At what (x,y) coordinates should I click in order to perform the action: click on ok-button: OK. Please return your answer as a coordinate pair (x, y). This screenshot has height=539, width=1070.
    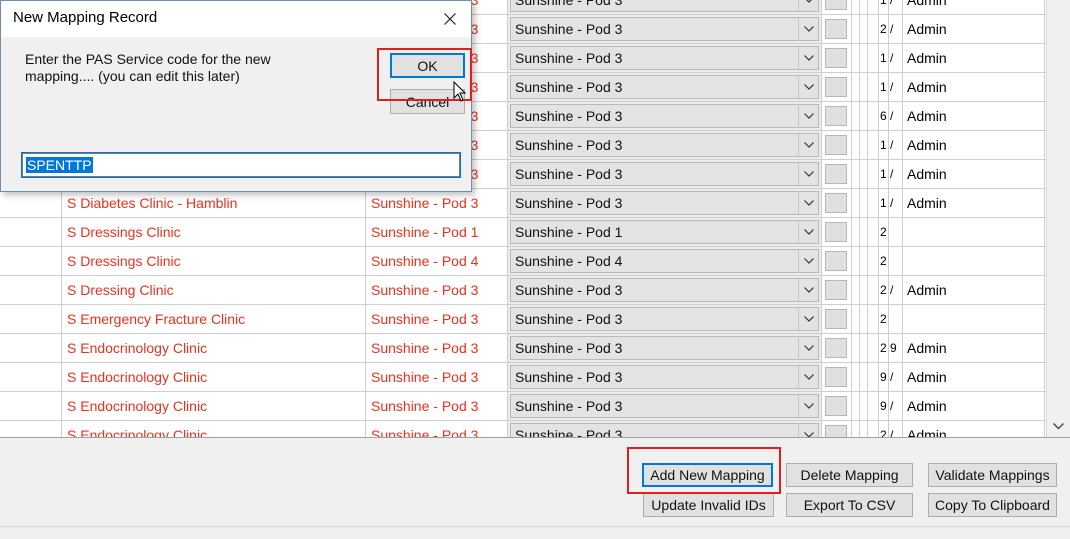
    Looking at the image, I should click on (427, 65).